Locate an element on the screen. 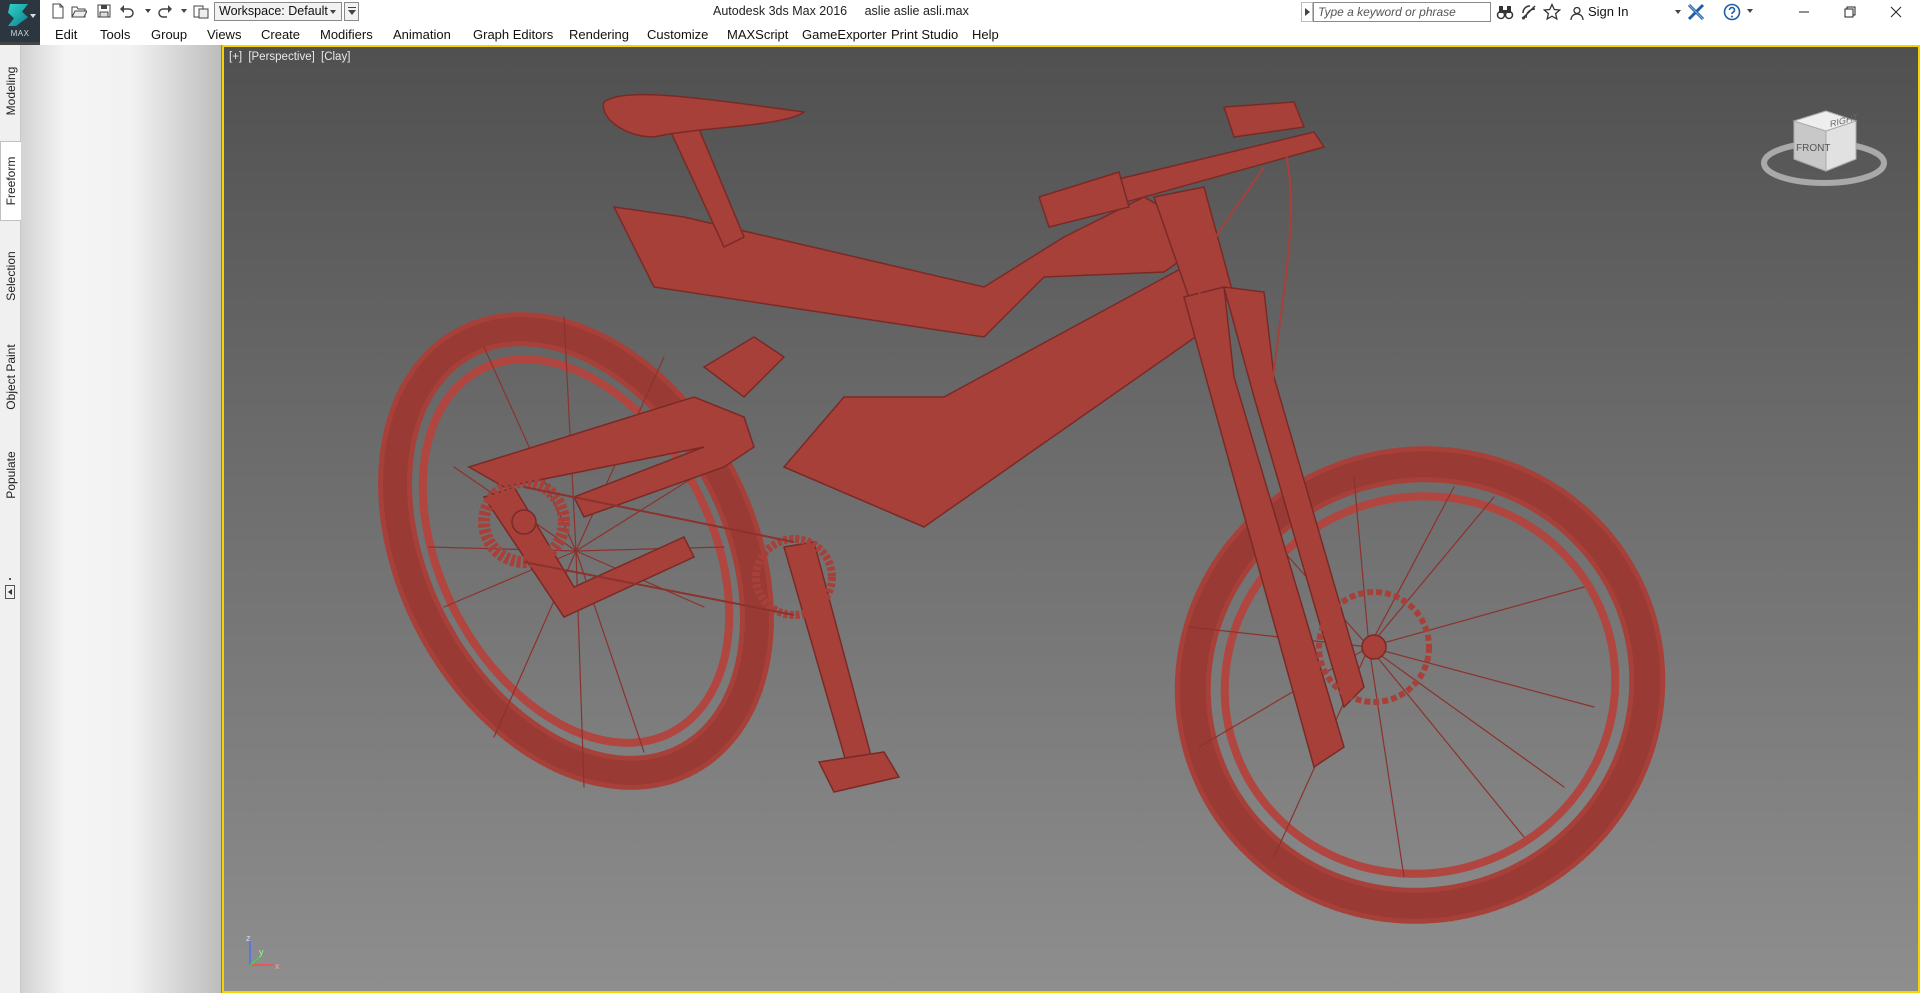 This screenshot has height=993, width=1920. undo-icon is located at coordinates (127, 11).